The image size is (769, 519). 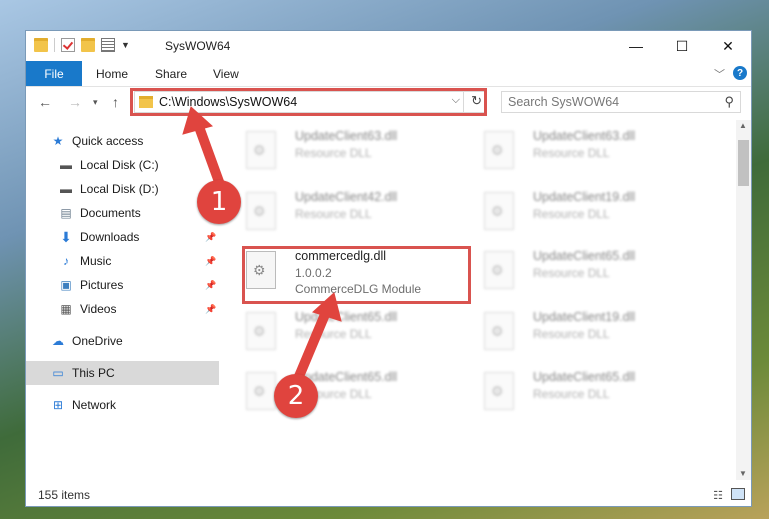 I want to click on expand-ribbon-icon: ﹀, so click(x=719, y=74).